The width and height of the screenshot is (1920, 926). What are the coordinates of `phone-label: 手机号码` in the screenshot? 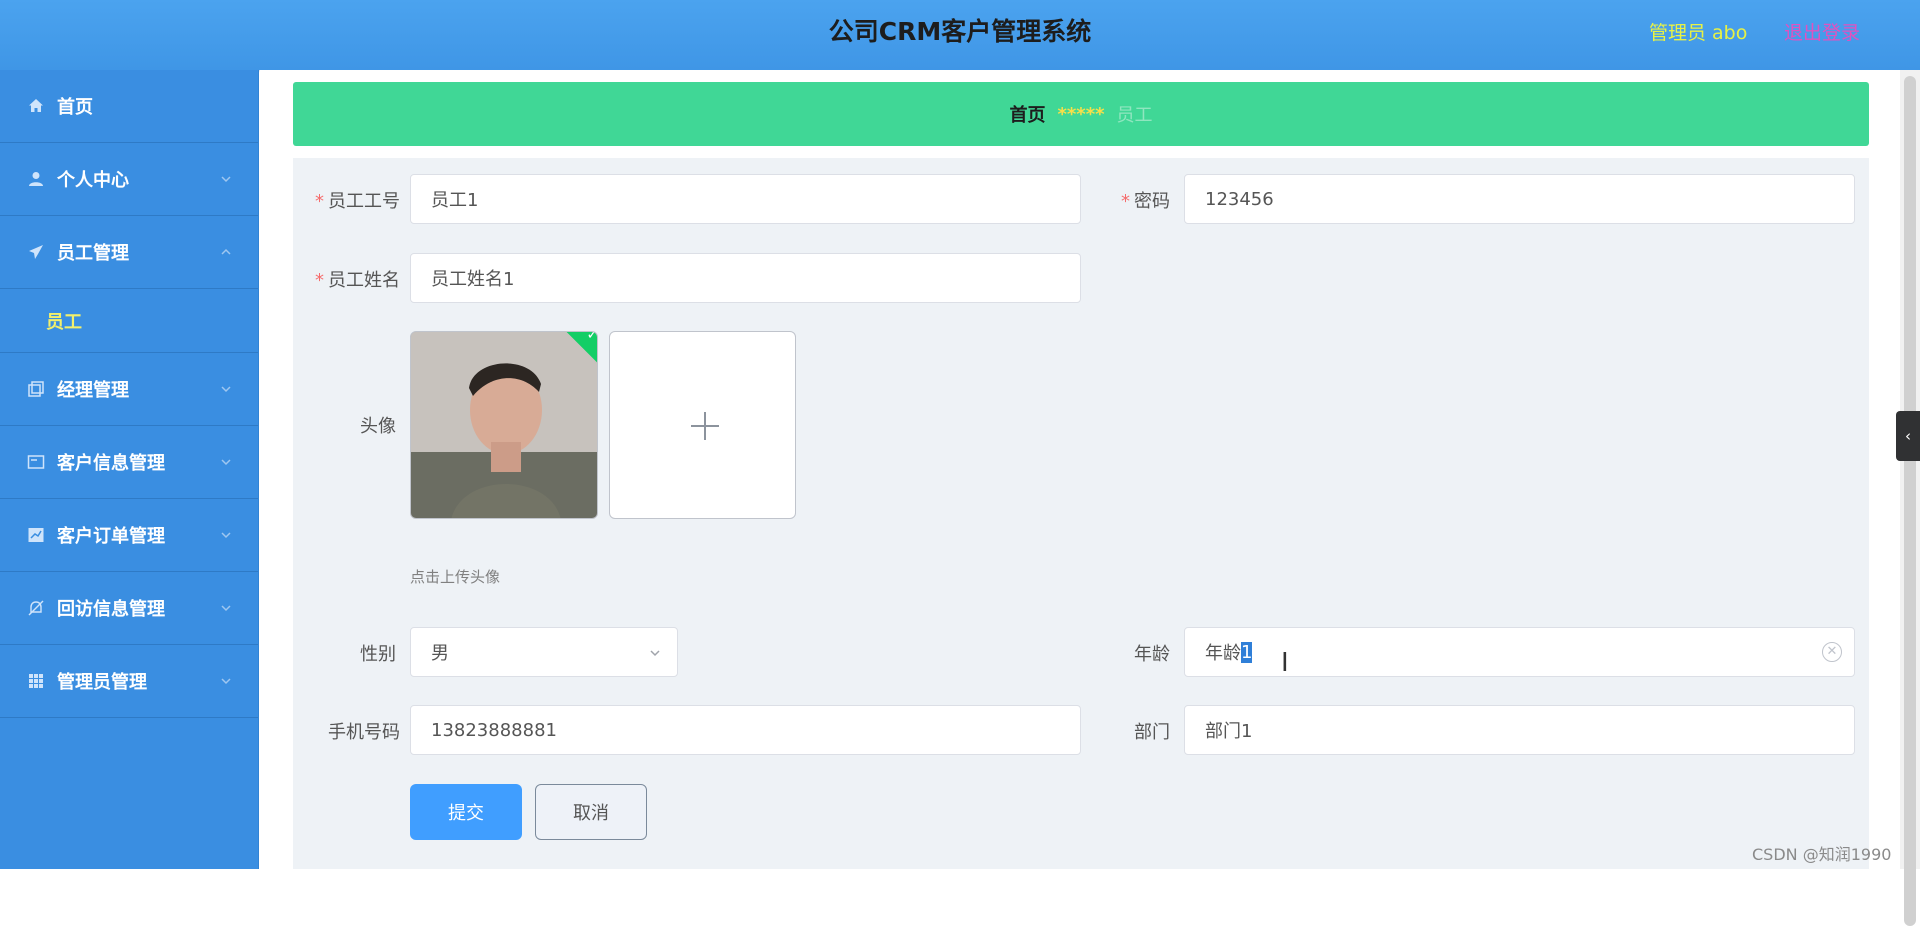 It's located at (364, 732).